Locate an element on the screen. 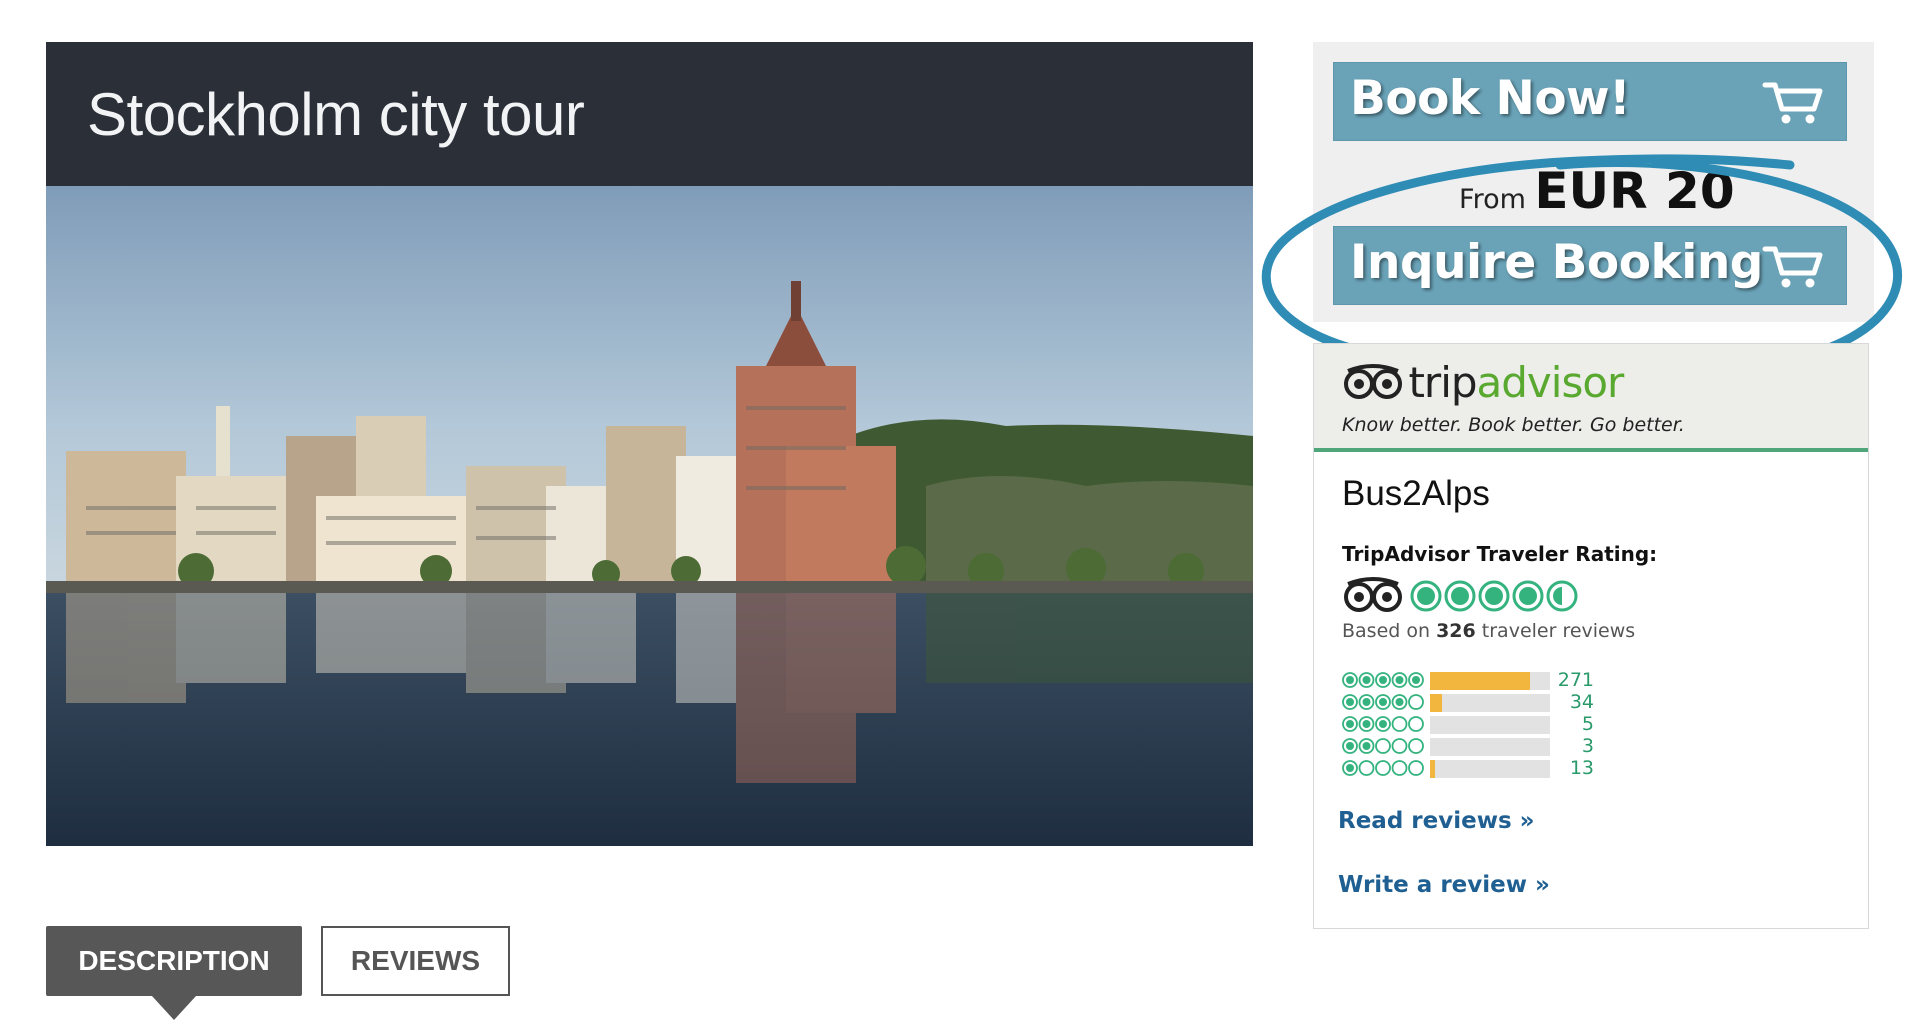 The width and height of the screenshot is (1910, 1028). rating-bubbles is located at coordinates (1494, 596).